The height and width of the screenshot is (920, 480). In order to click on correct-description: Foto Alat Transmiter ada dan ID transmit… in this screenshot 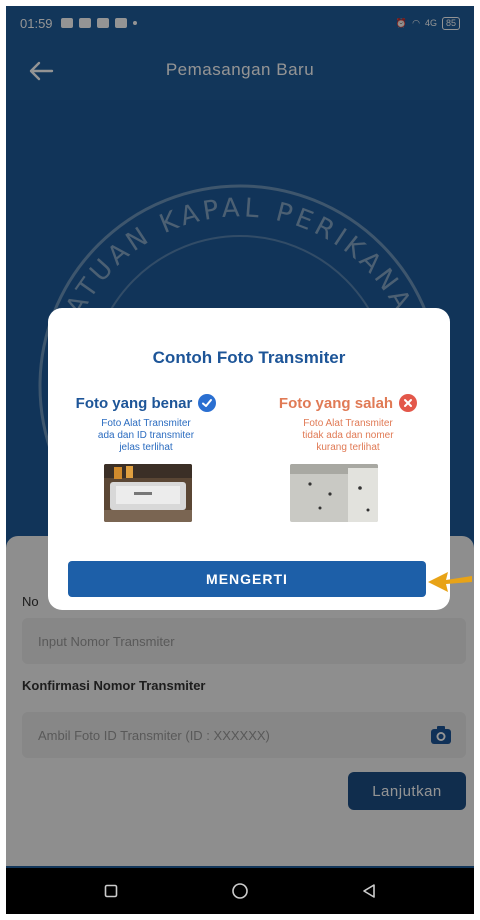, I will do `click(146, 436)`.